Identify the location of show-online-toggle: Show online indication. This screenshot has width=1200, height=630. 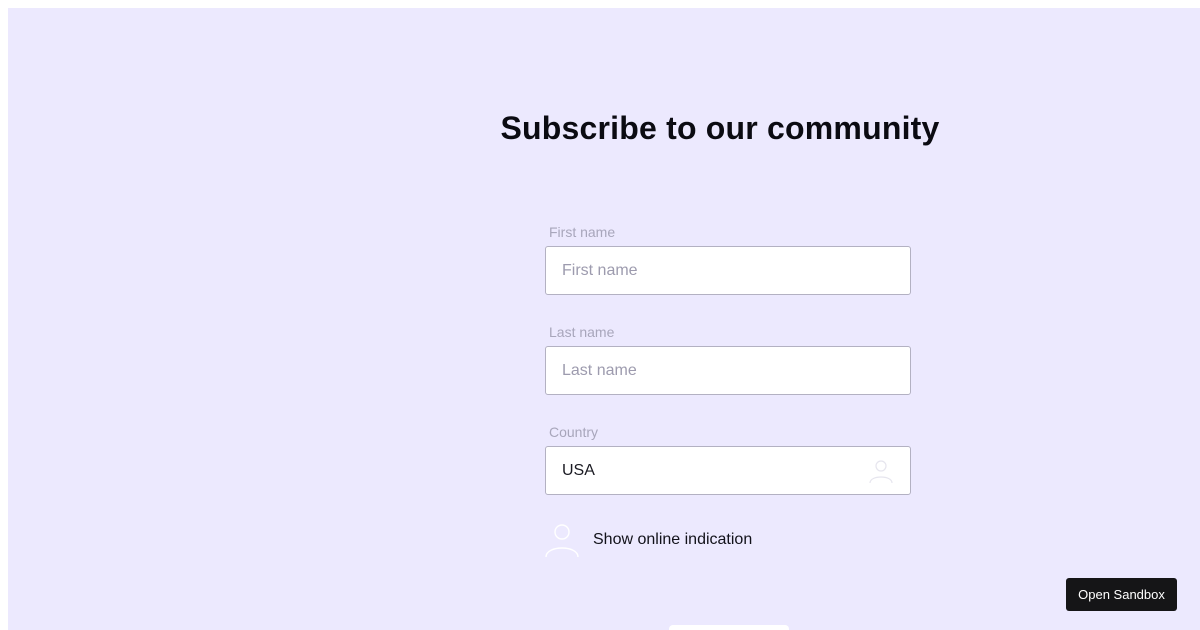
(648, 540).